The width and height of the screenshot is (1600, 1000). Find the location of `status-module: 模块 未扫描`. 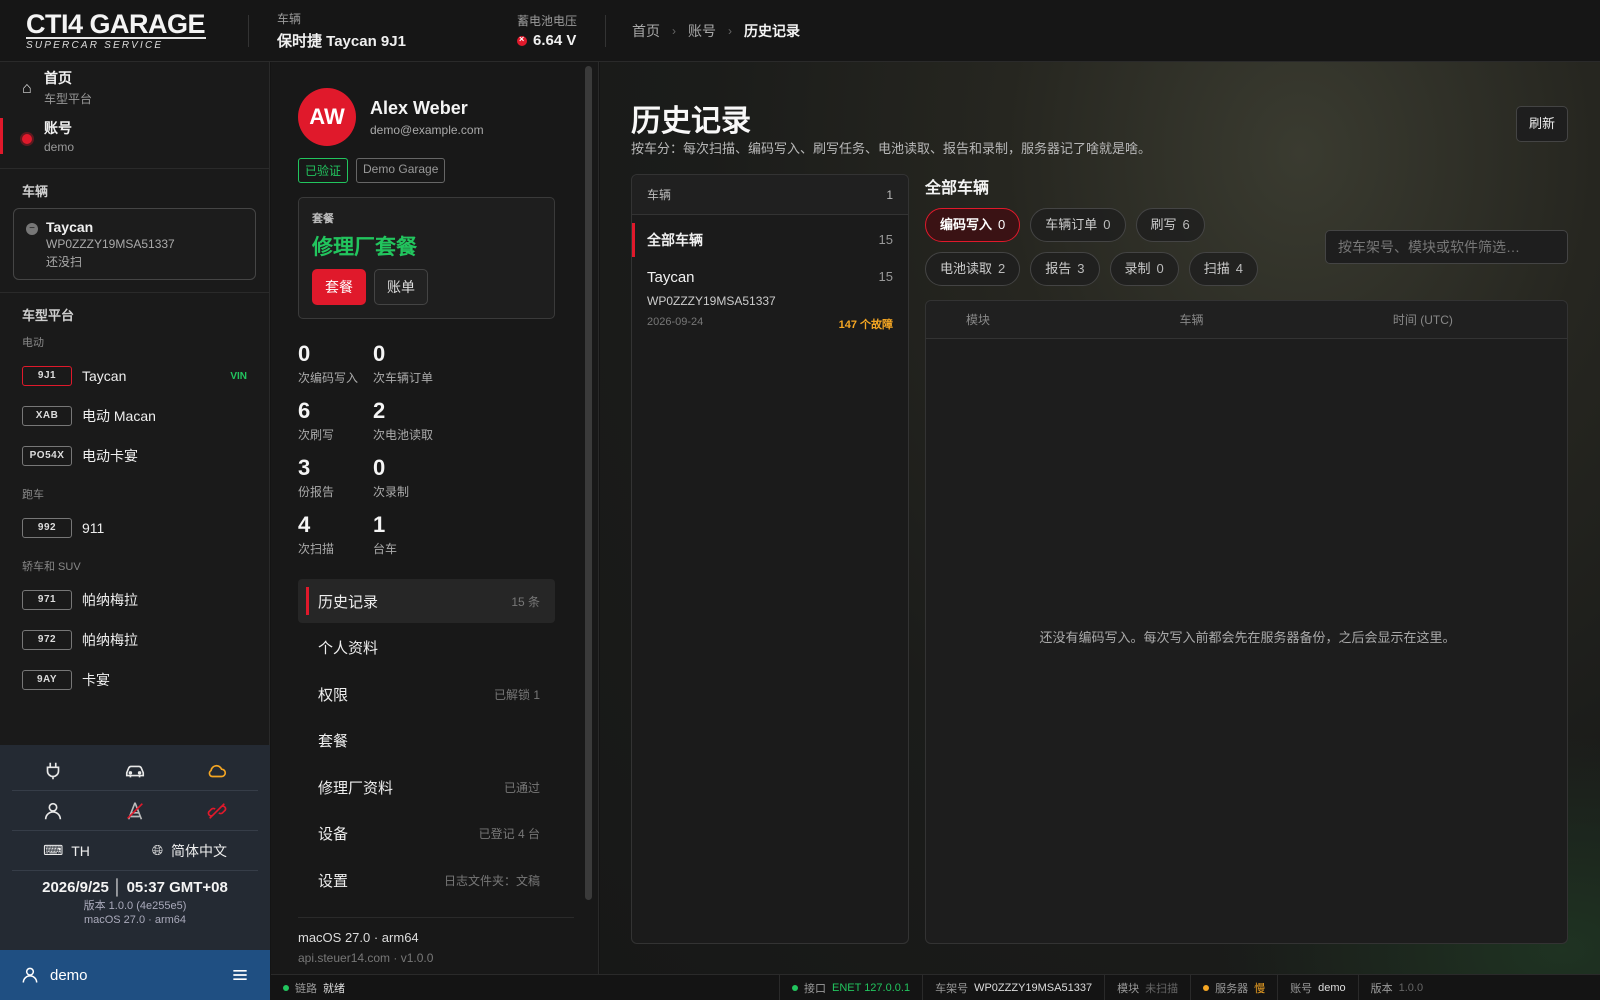

status-module: 模块 未扫描 is located at coordinates (1147, 987).